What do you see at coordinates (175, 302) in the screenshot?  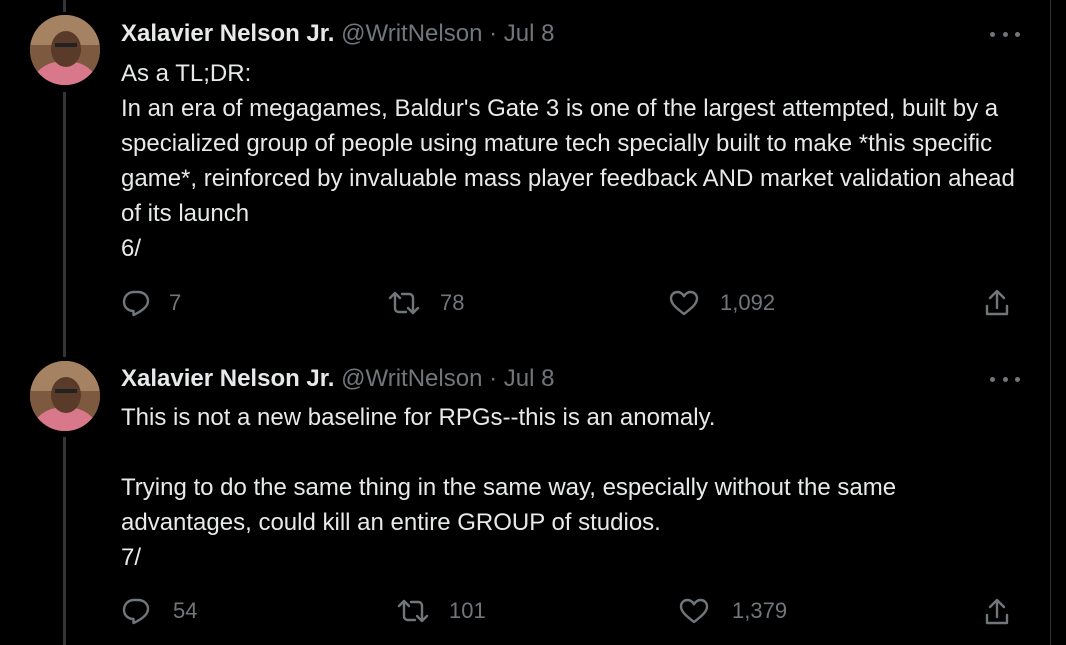 I see `reply-count: 7` at bounding box center [175, 302].